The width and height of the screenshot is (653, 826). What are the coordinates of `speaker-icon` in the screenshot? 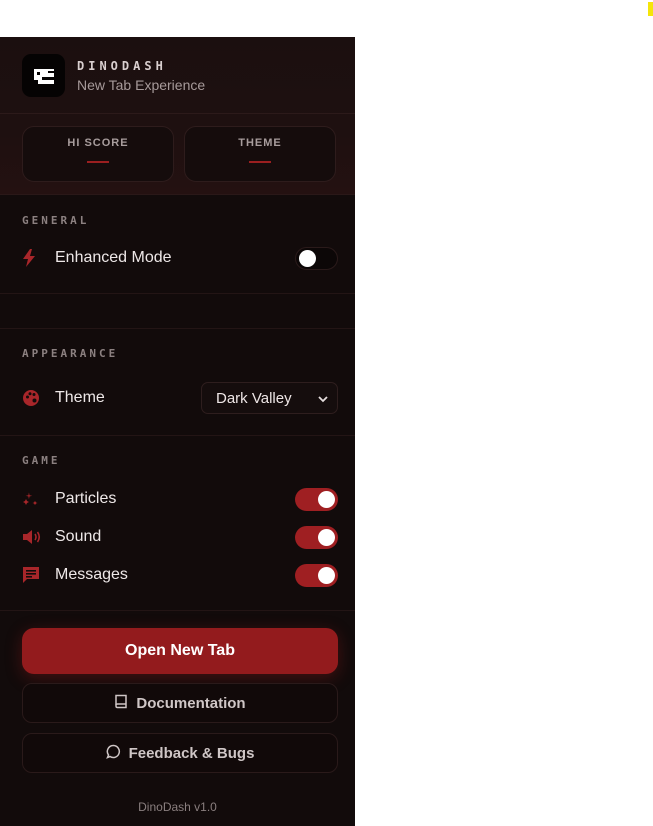 It's located at (34, 537).